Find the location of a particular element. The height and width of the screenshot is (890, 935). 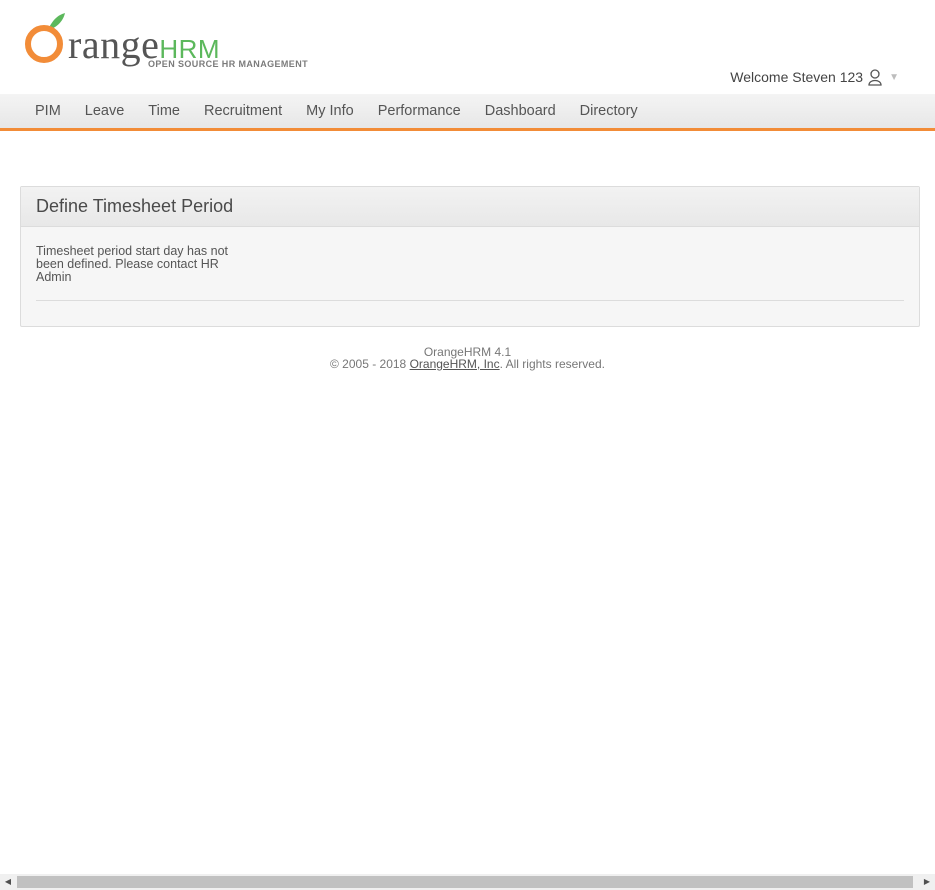

nav-item-leave: Leave is located at coordinates (105, 111).